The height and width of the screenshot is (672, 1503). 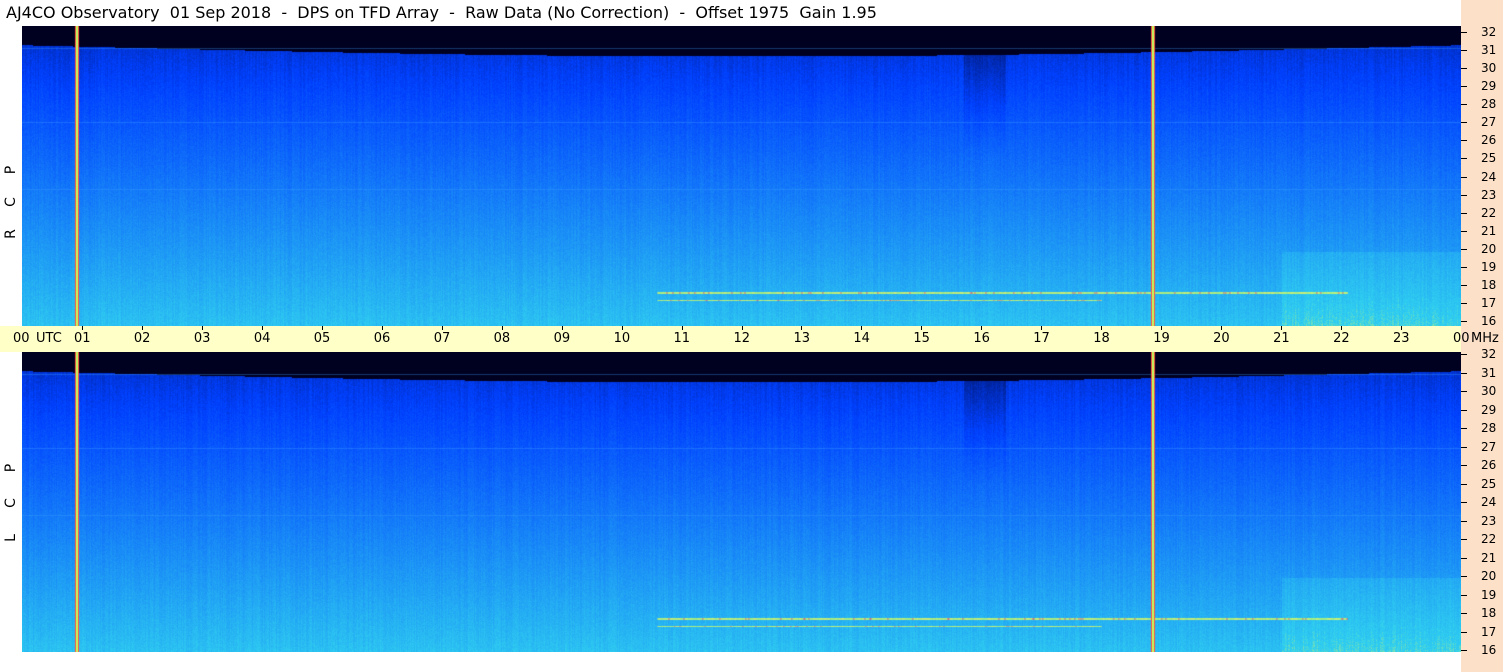 What do you see at coordinates (562, 338) in the screenshot?
I see `time-tick-label: 09` at bounding box center [562, 338].